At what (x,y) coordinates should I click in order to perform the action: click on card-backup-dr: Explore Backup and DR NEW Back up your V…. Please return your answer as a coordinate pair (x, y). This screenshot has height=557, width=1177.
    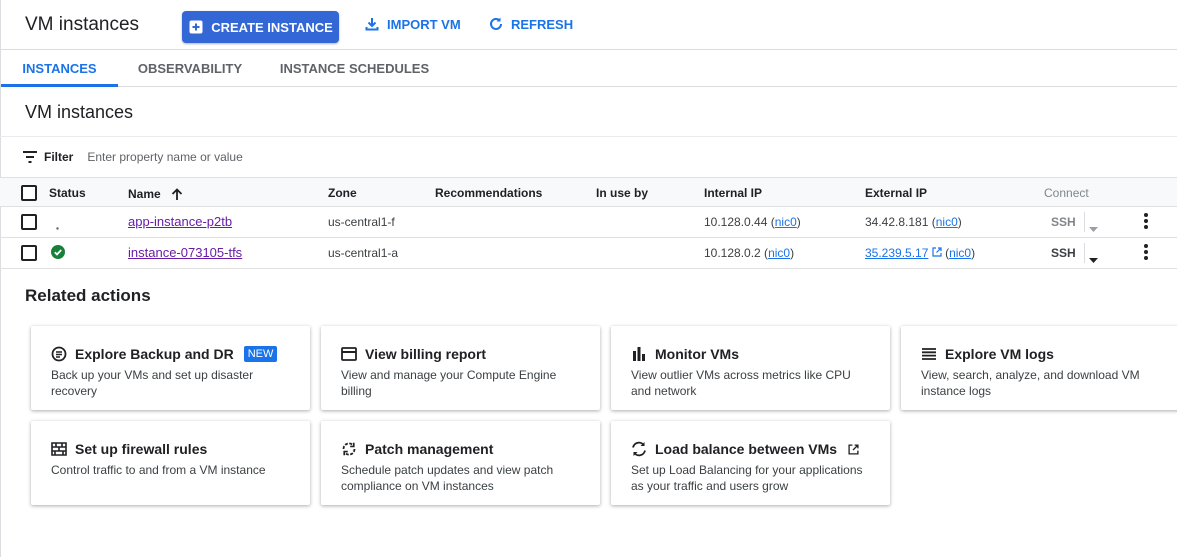
    Looking at the image, I should click on (170, 368).